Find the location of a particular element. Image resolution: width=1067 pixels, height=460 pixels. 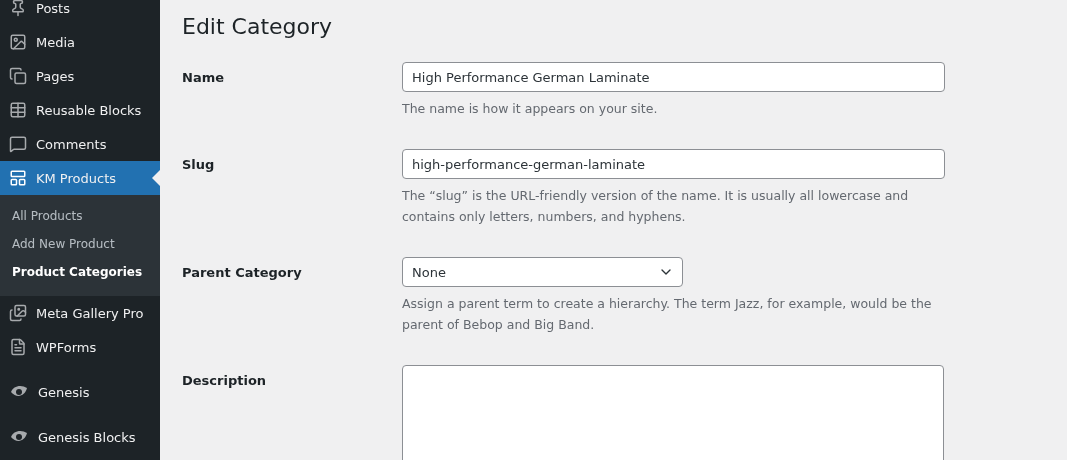

menu-item: Genesis is located at coordinates (80, 392).